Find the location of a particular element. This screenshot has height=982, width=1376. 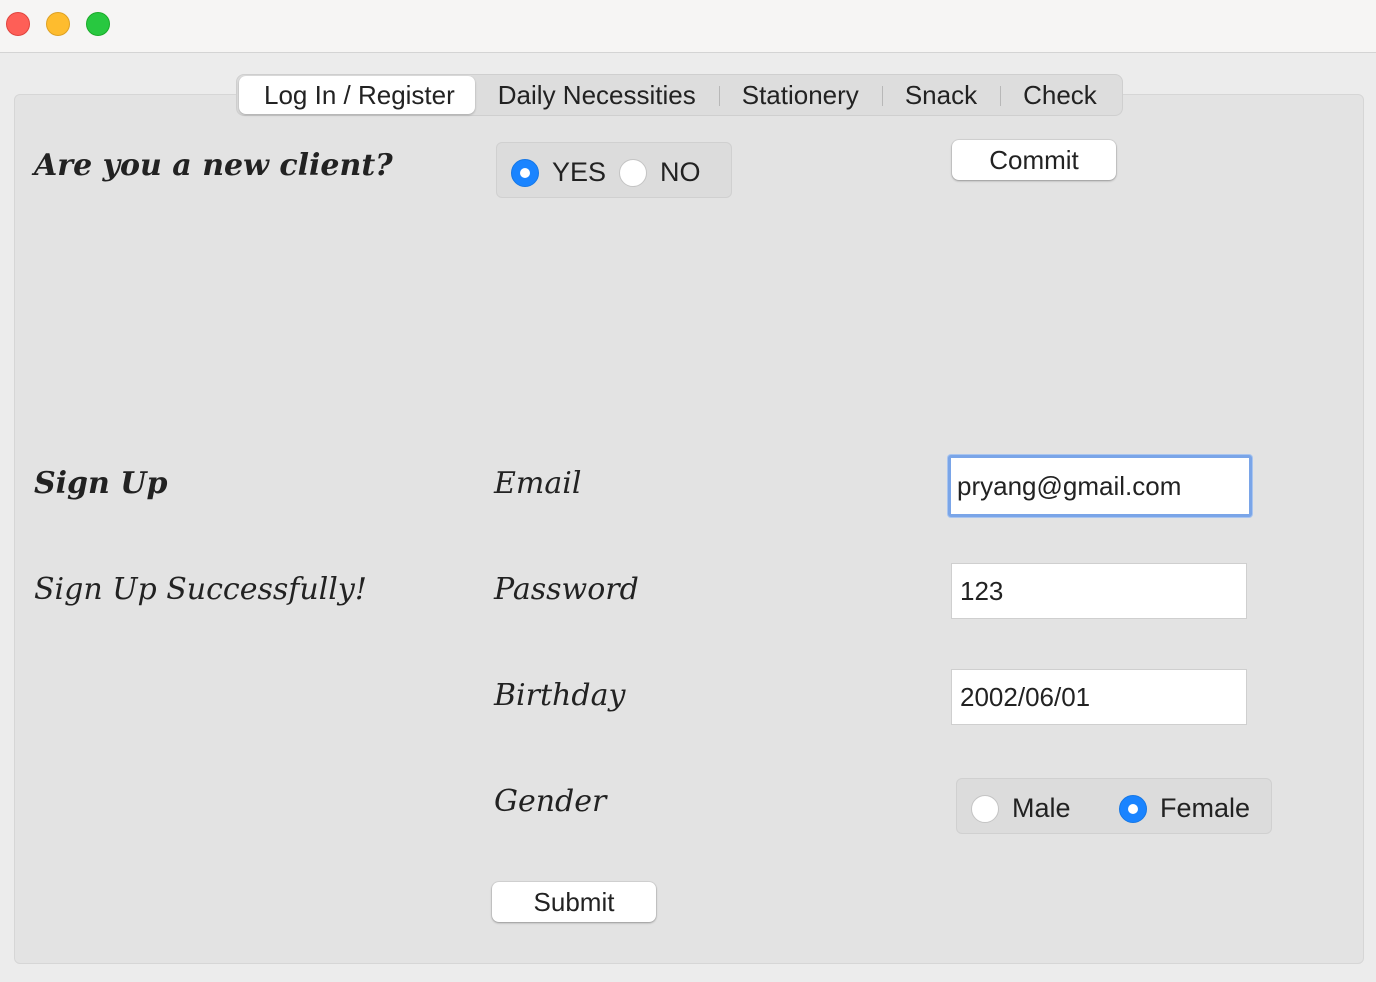

submit-button: Submit is located at coordinates (574, 902).